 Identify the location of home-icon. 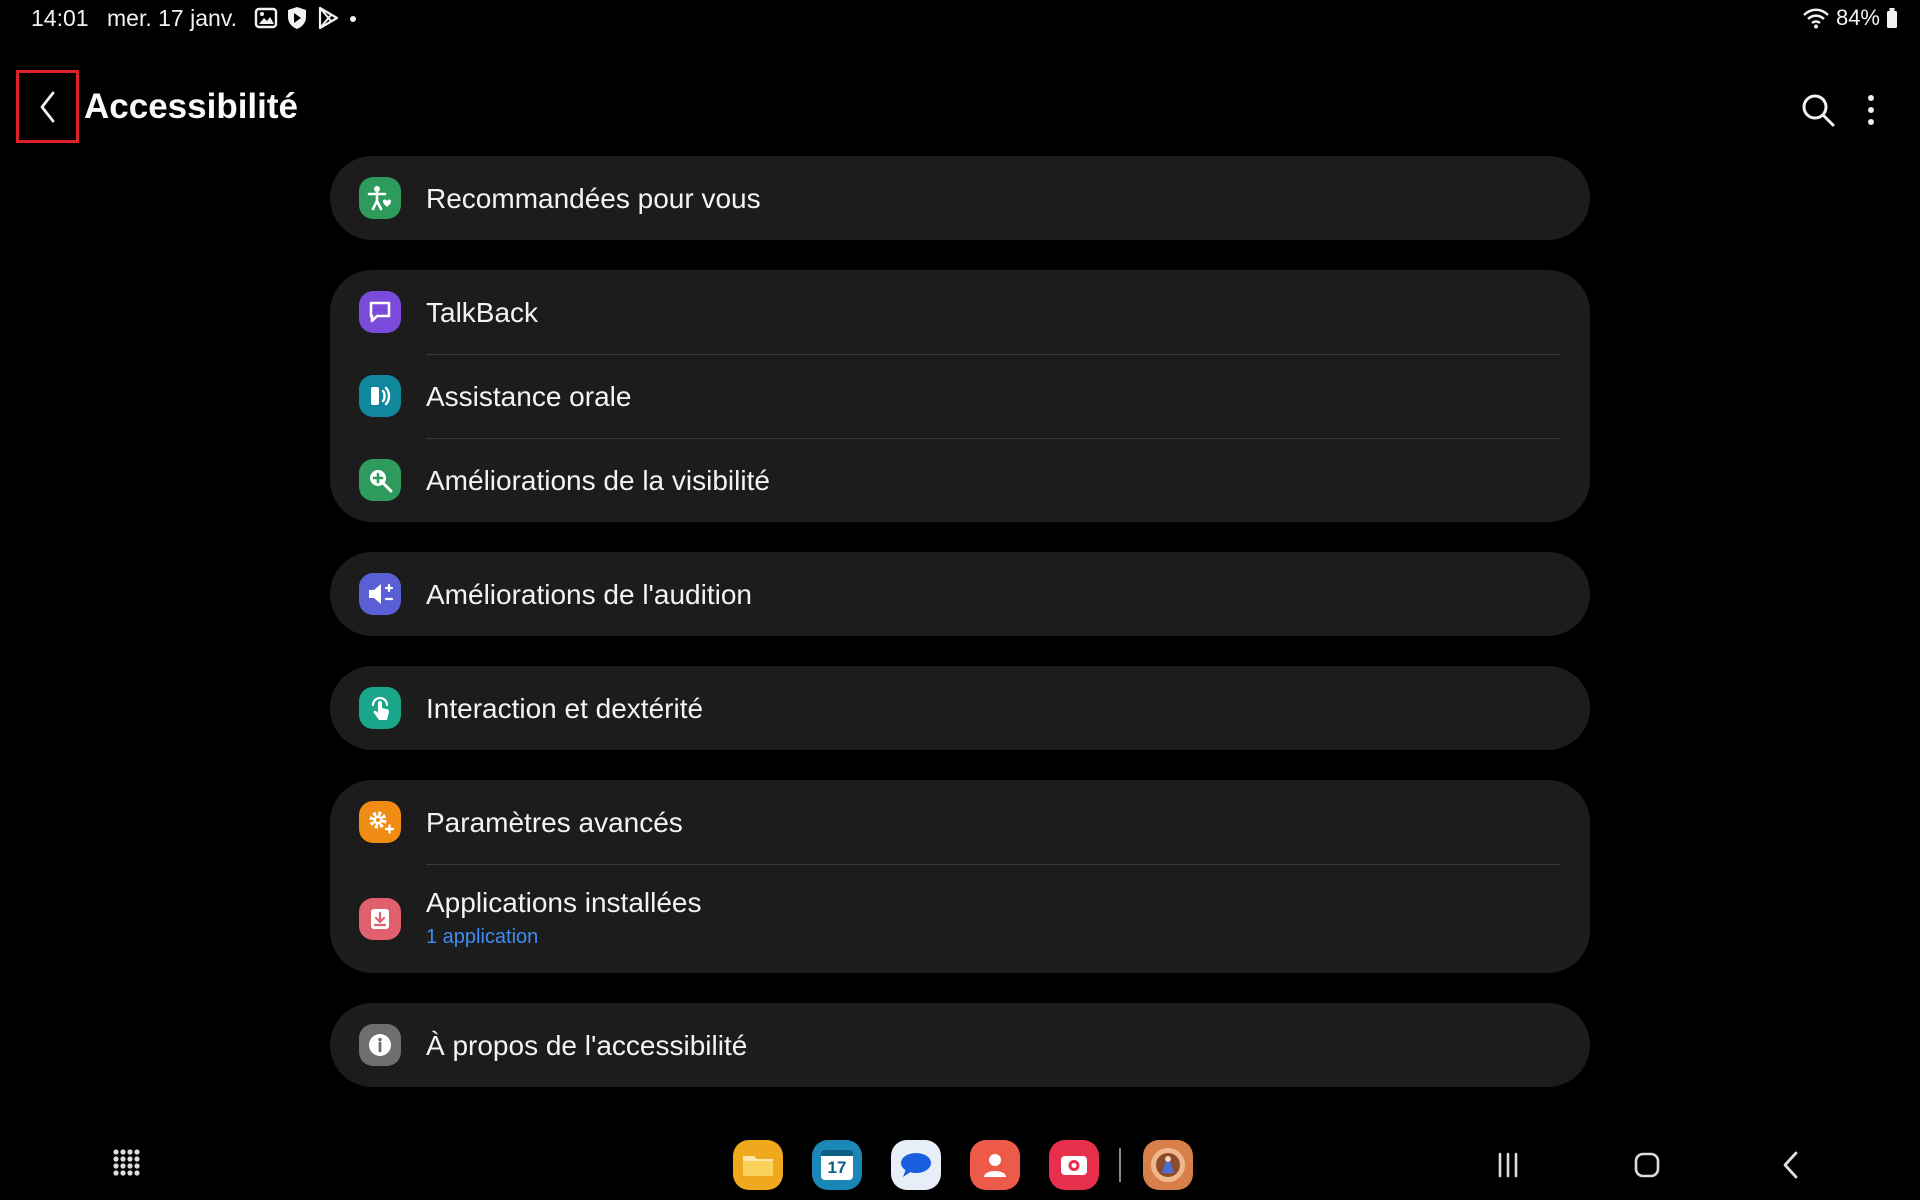
(1647, 1165).